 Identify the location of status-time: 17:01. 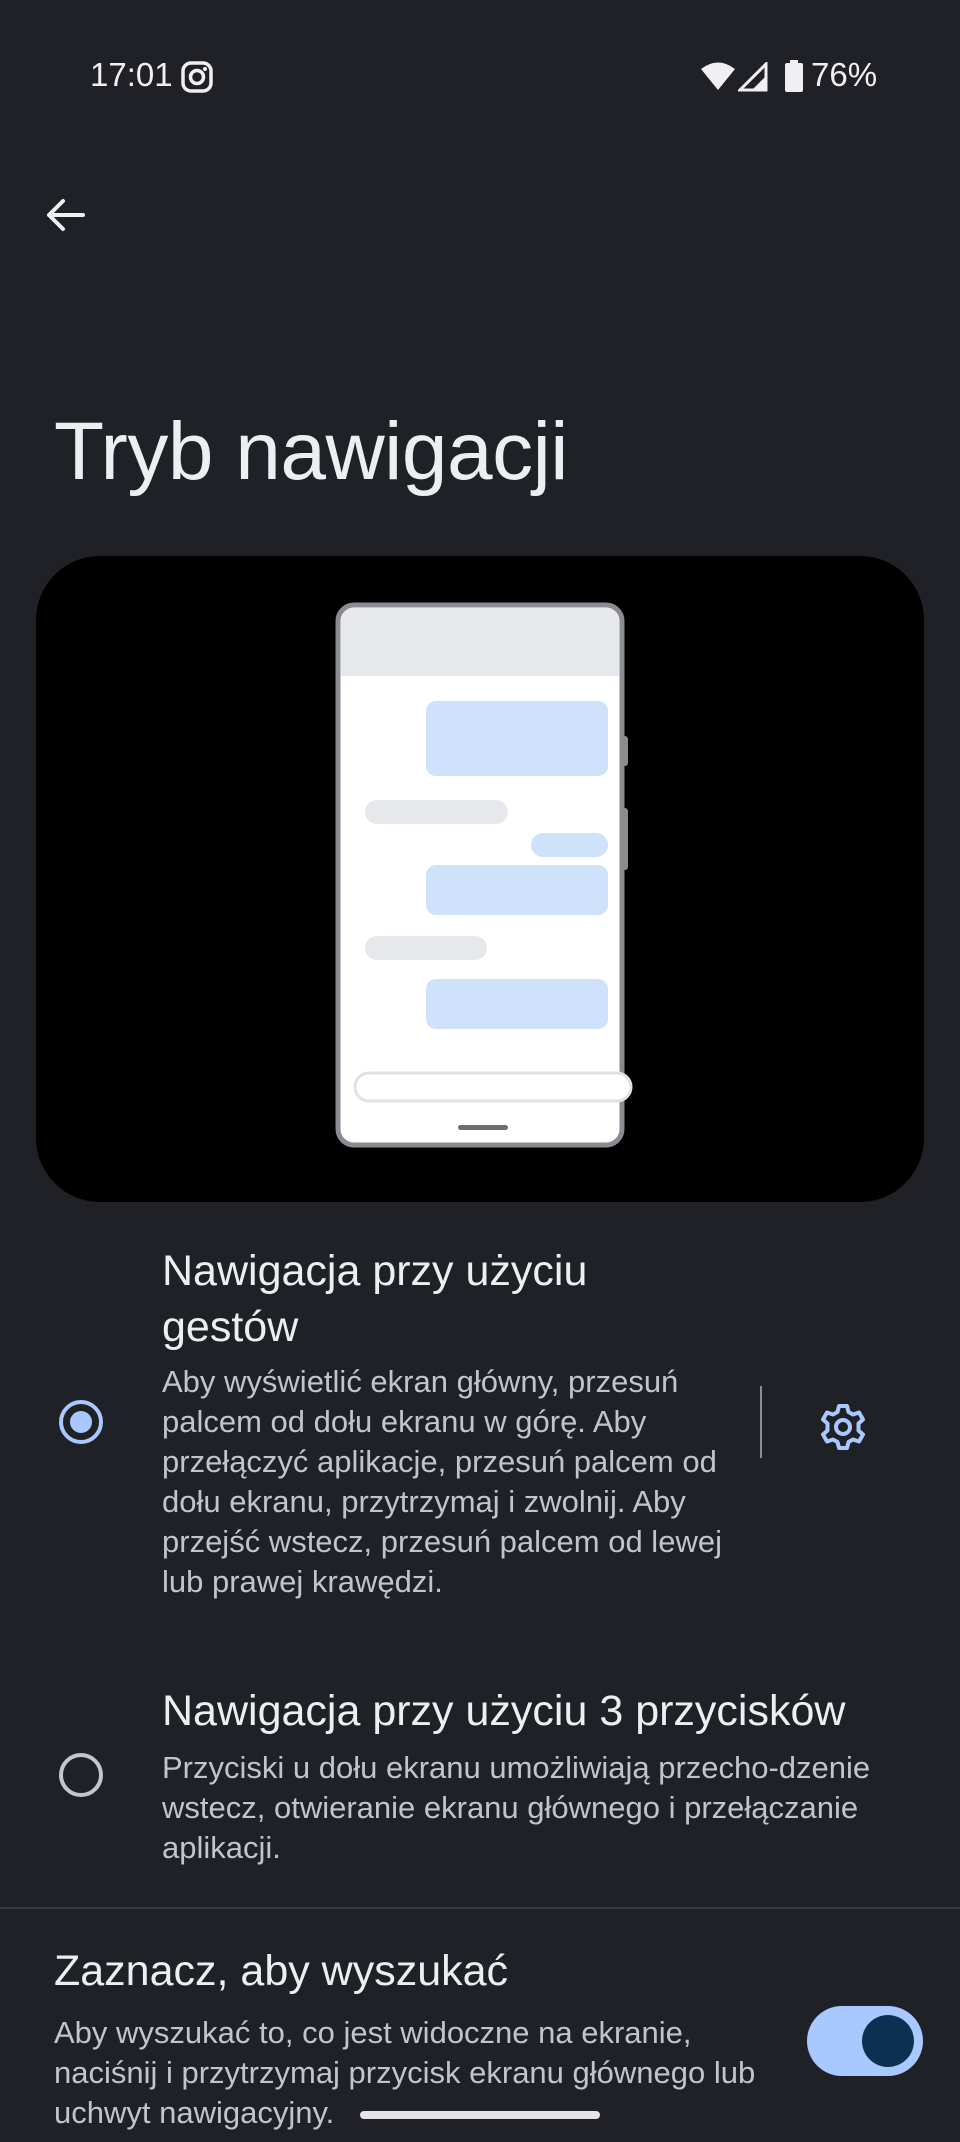
(131, 74).